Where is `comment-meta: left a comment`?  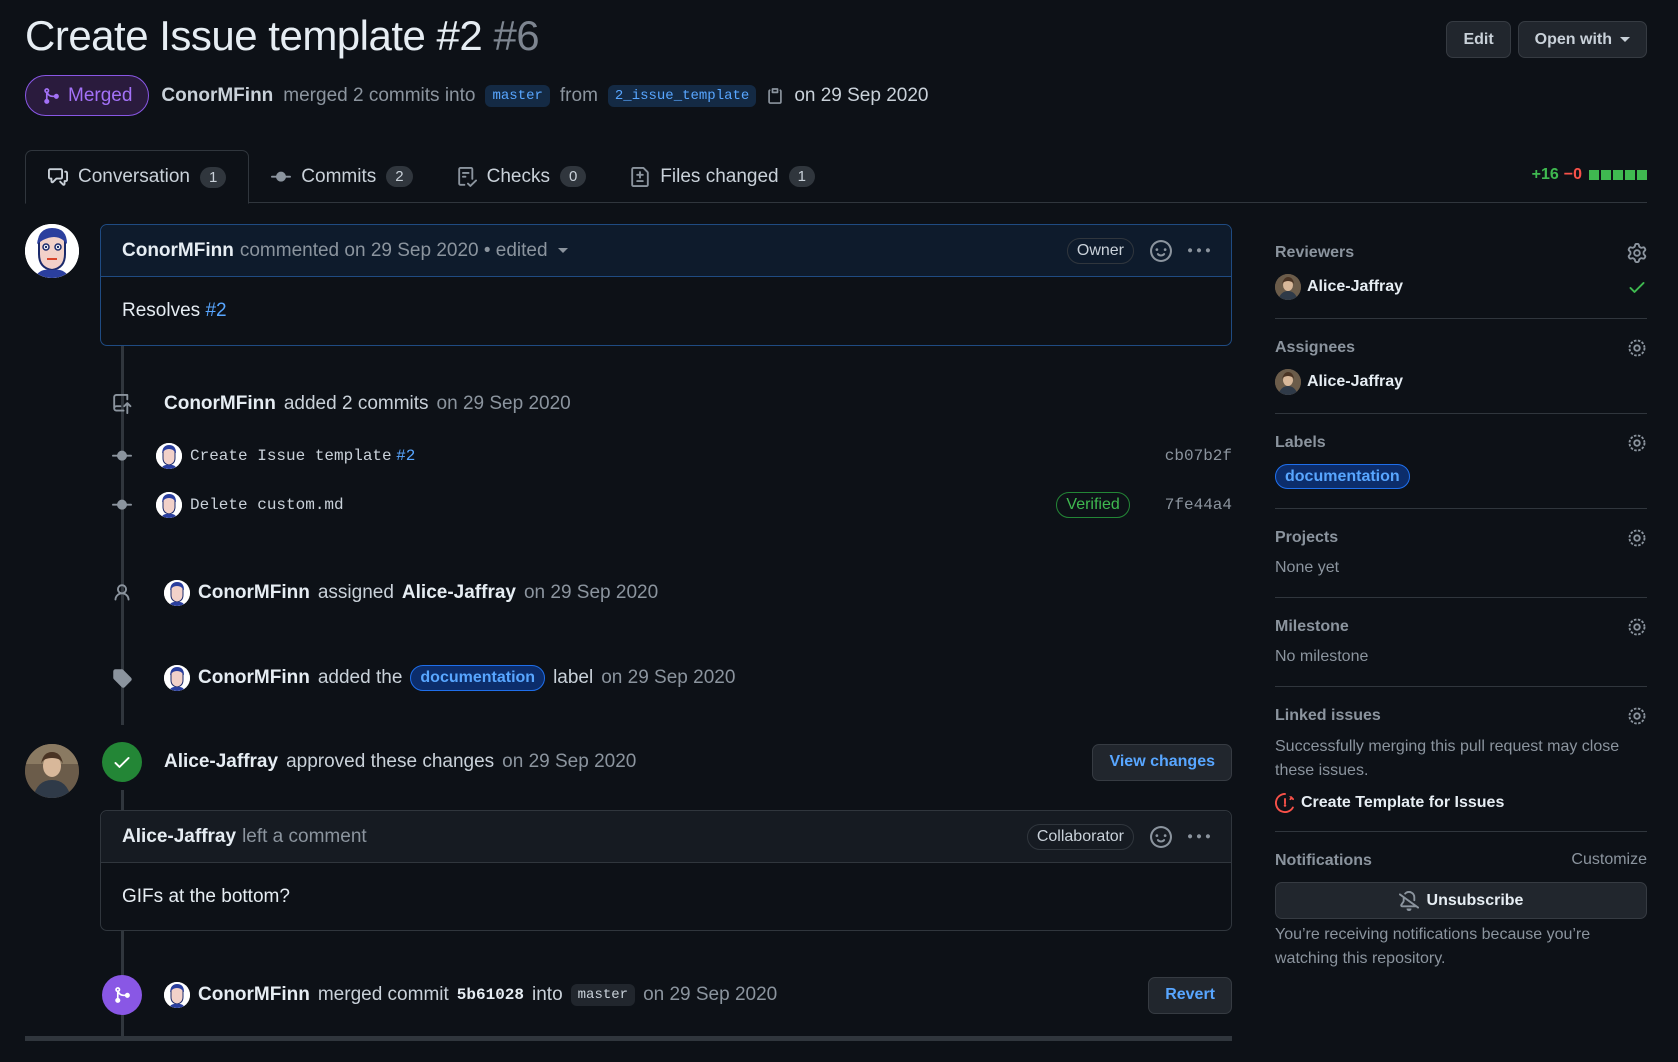
comment-meta: left a comment is located at coordinates (304, 836).